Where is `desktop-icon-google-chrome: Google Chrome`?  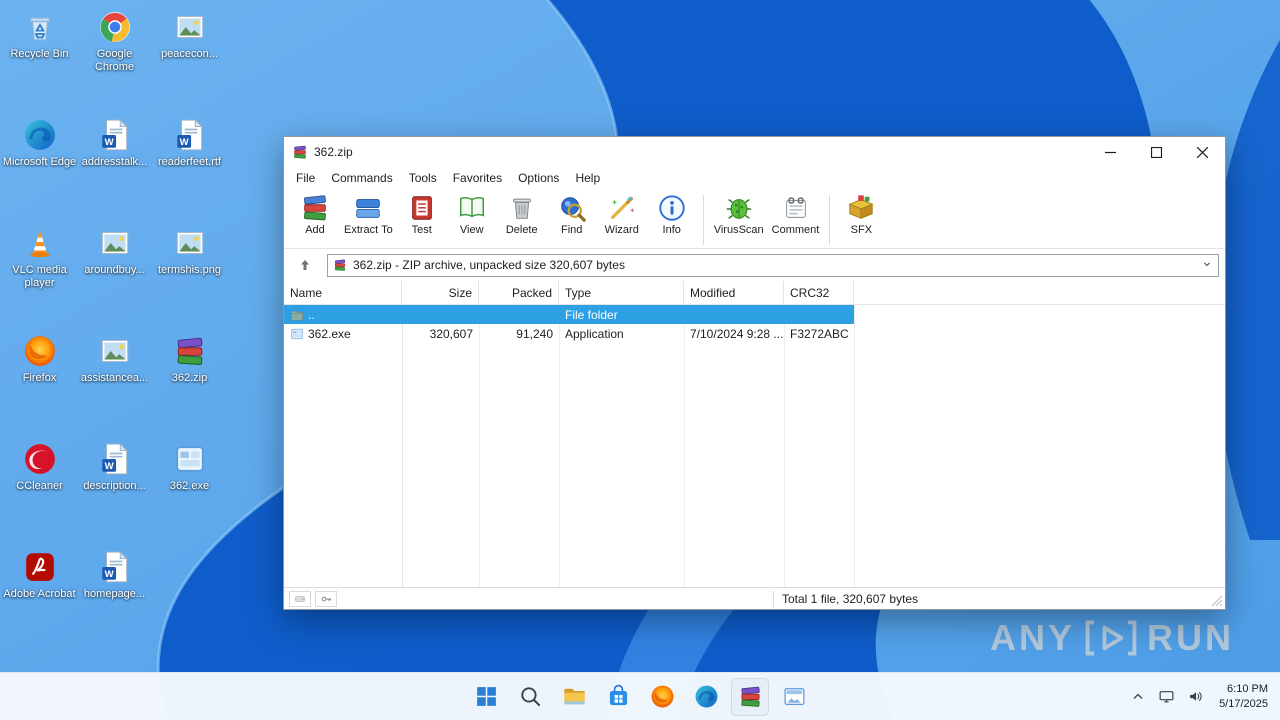 desktop-icon-google-chrome: Google Chrome is located at coordinates (114, 62).